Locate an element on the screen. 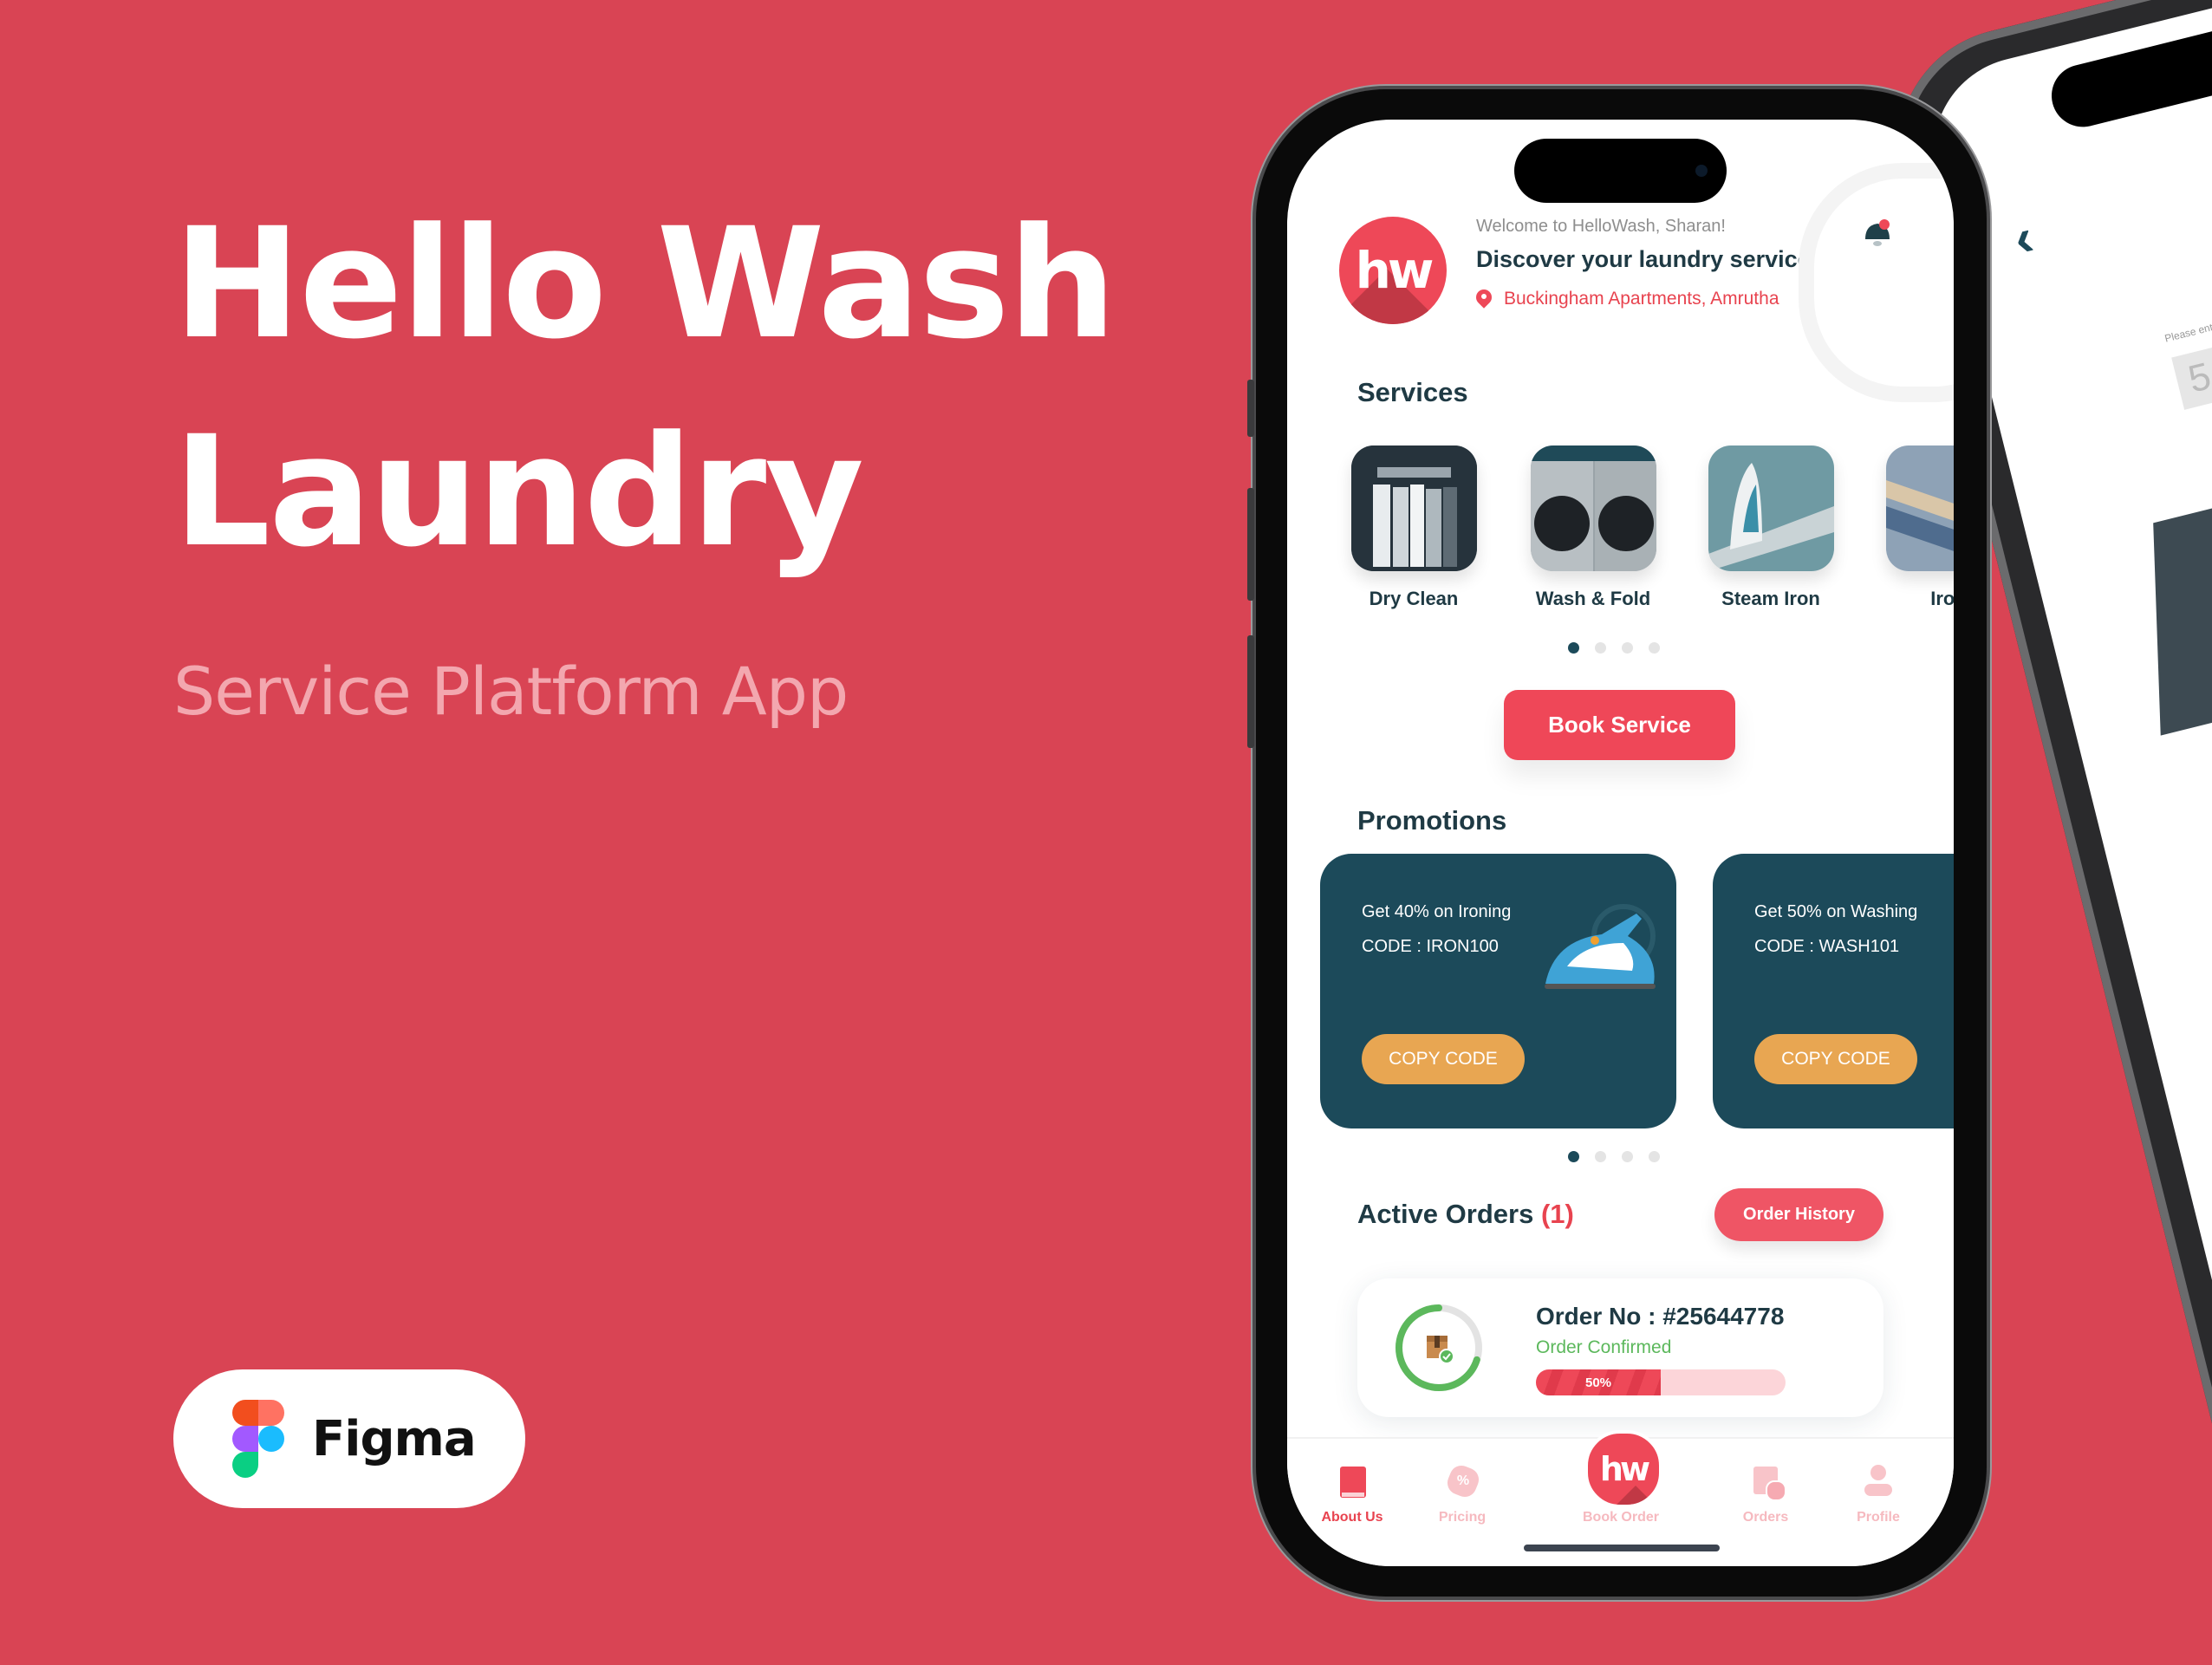 The image size is (2212, 1665). app-logo: hw is located at coordinates (1393, 270).